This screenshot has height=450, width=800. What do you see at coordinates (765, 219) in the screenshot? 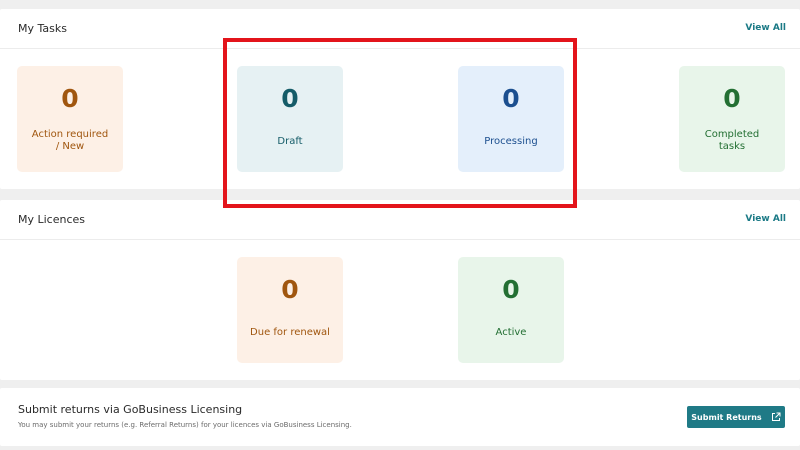
I see `licences-view-all-link: View All` at bounding box center [765, 219].